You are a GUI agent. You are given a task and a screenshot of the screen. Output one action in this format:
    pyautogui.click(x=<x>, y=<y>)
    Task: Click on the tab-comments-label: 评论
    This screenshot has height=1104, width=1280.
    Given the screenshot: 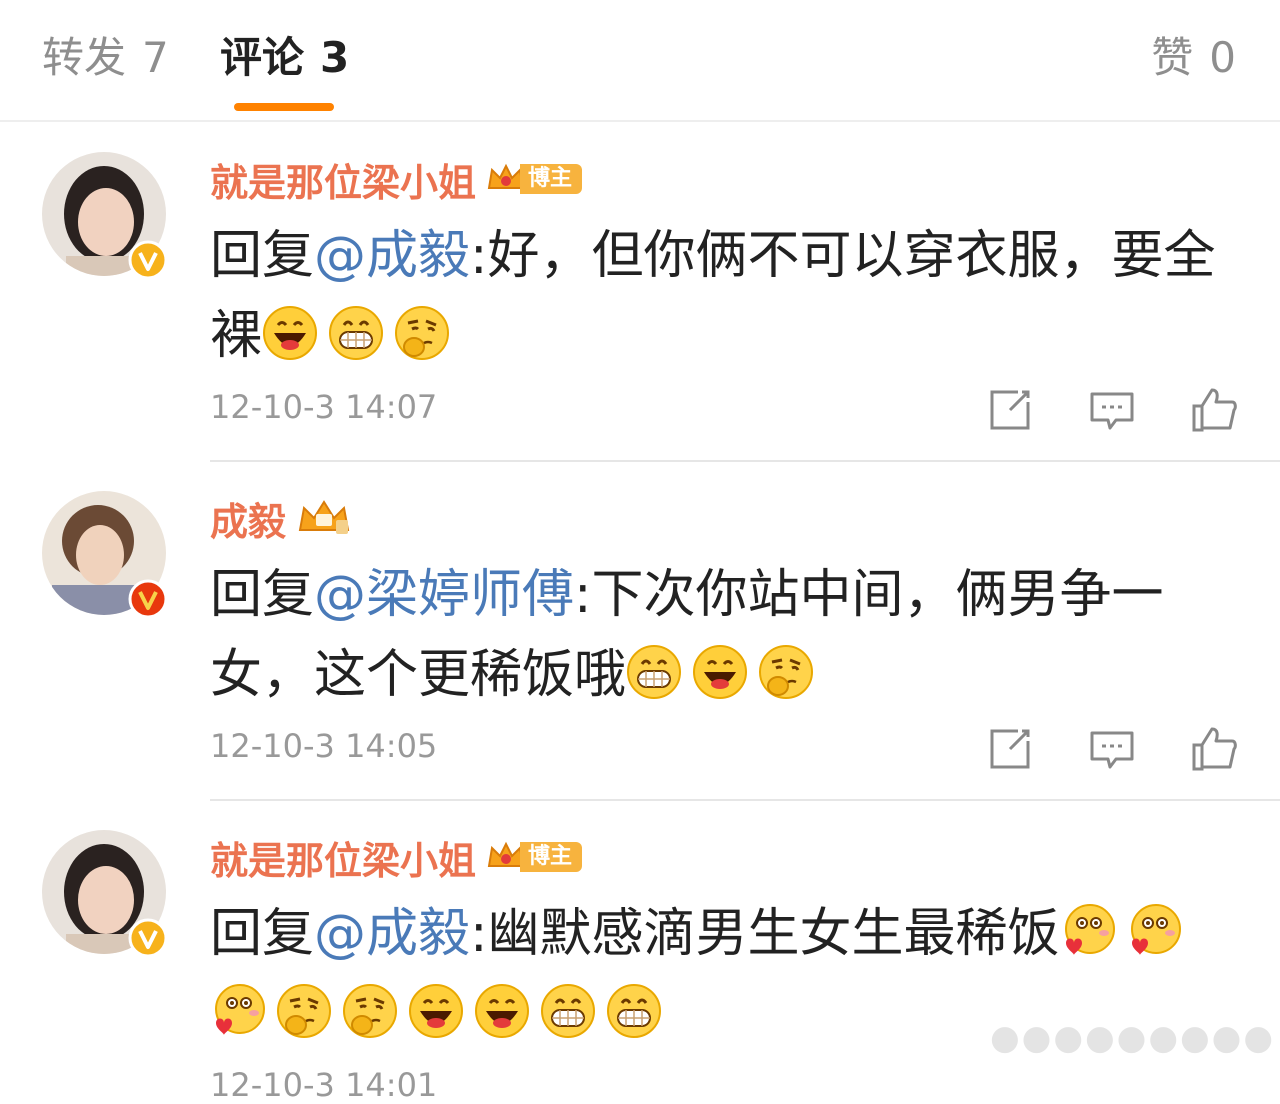 What is the action you would take?
    pyautogui.click(x=262, y=57)
    